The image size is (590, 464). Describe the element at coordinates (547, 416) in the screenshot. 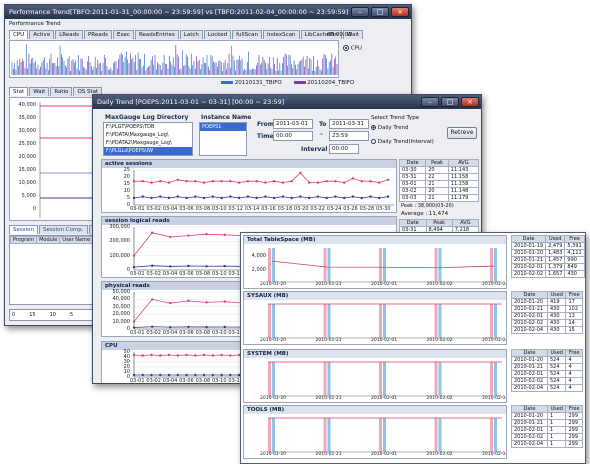

I see `table-row: 2010-01-20 1 299` at that location.